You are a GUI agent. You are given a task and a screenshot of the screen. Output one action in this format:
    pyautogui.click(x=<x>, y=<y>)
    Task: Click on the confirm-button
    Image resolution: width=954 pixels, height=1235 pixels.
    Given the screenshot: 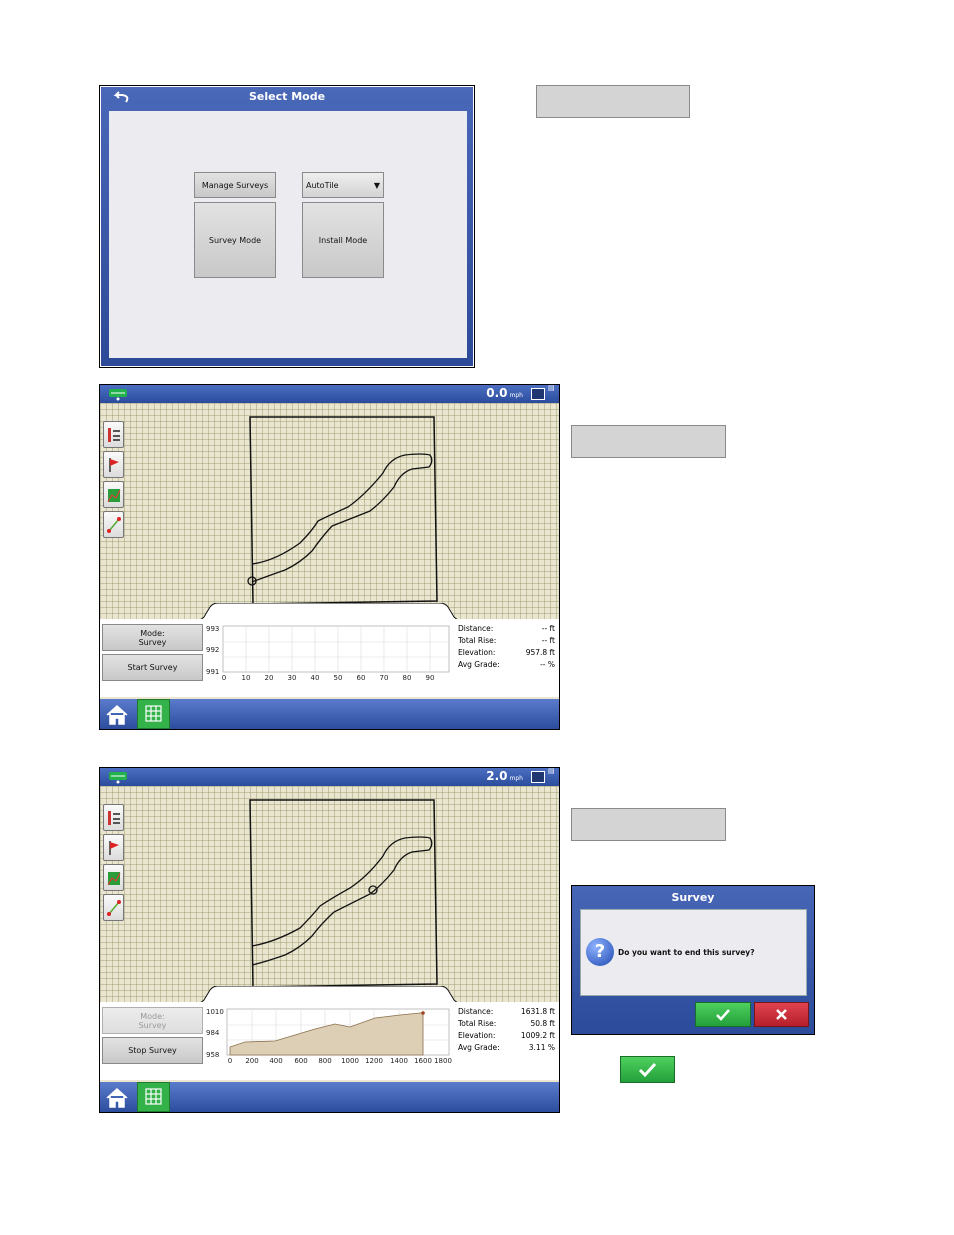 What is the action you would take?
    pyautogui.click(x=723, y=1014)
    